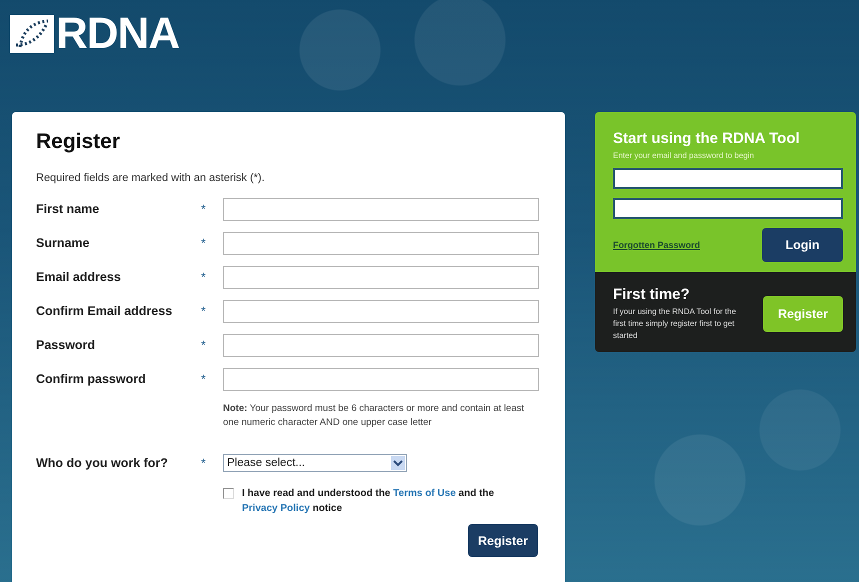  I want to click on agreement-text: I have read and understood the Terms of Use and the Privacy Policy notice, so click(369, 501).